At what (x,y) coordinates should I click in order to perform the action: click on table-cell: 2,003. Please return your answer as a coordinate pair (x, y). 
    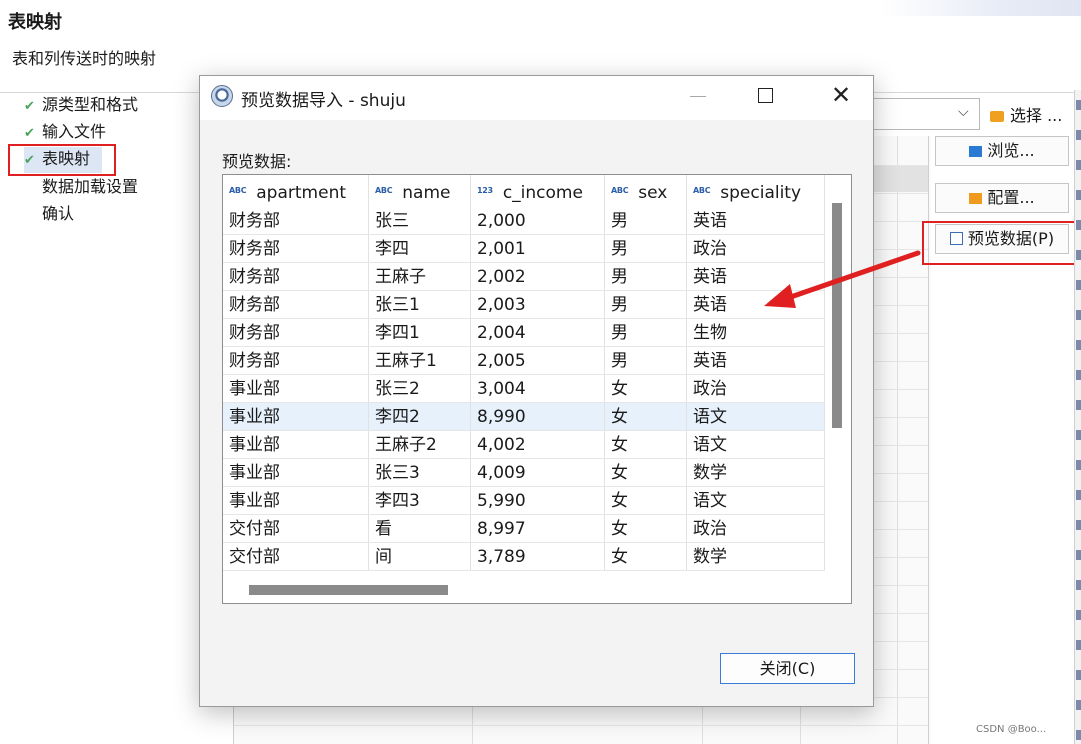
    Looking at the image, I should click on (538, 304).